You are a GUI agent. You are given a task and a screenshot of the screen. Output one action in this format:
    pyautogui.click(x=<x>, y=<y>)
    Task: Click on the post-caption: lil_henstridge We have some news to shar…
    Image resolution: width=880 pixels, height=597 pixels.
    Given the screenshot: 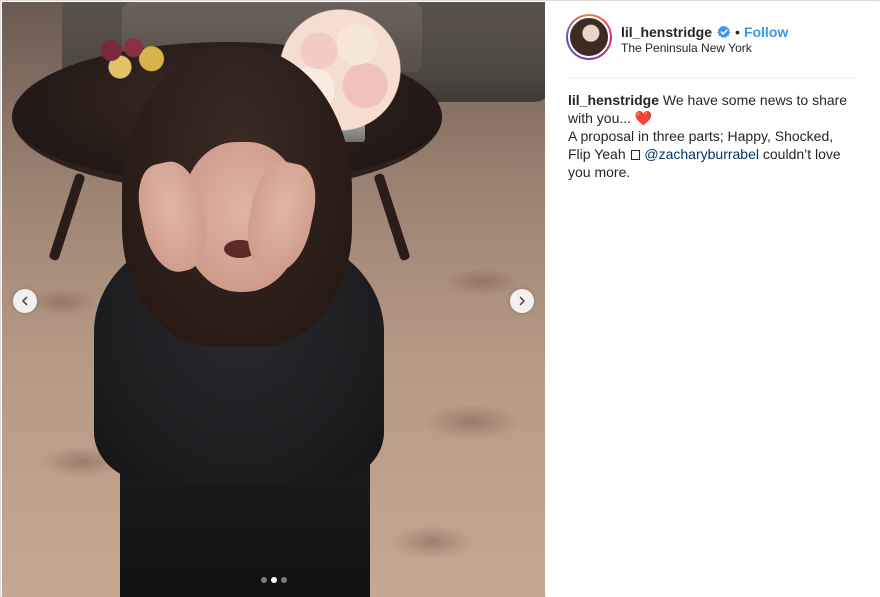 What is the action you would take?
    pyautogui.click(x=713, y=136)
    